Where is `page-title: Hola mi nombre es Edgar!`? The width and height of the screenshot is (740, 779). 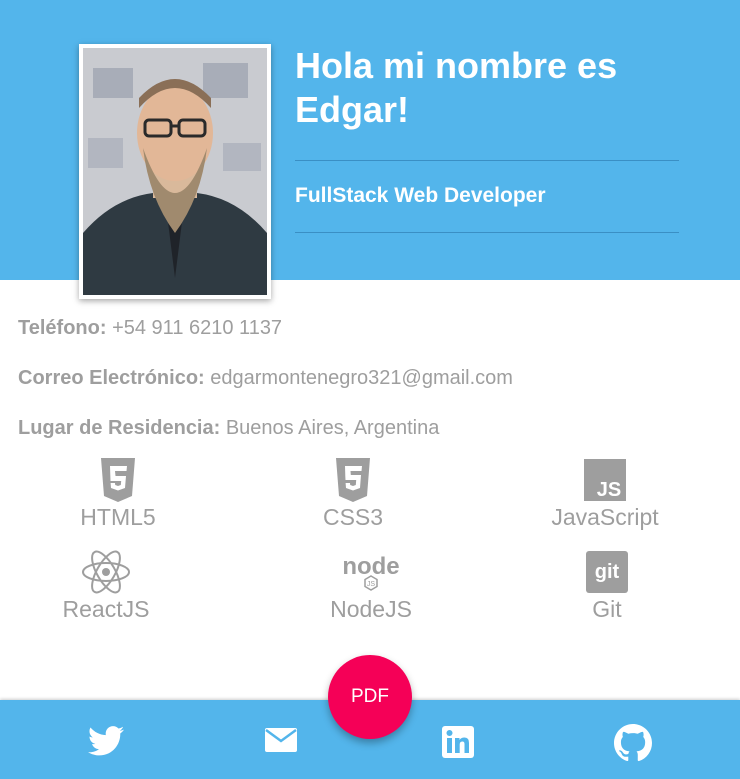 page-title: Hola mi nombre es Edgar! is located at coordinates (456, 87).